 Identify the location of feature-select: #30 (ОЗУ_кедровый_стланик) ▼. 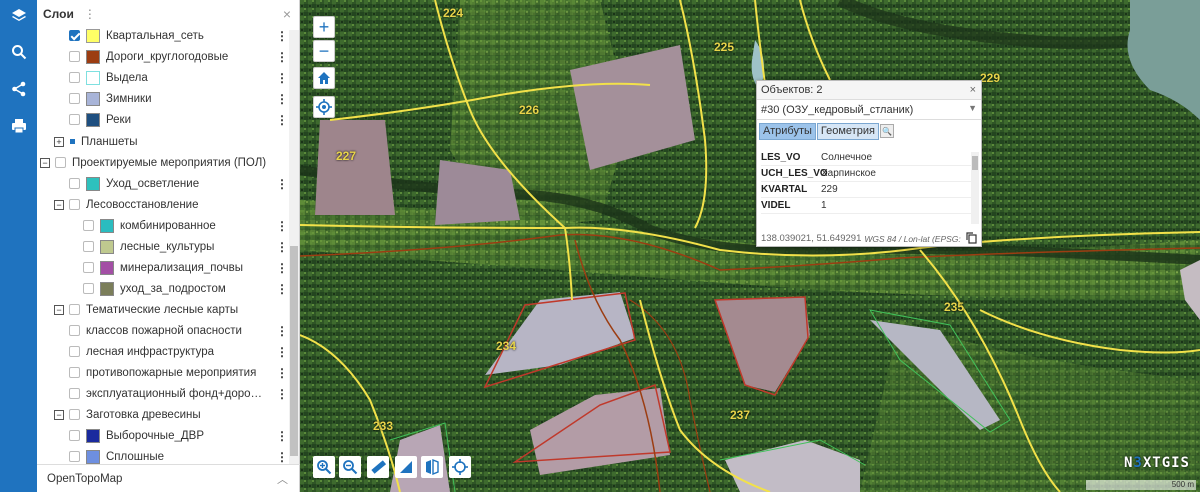
(869, 110).